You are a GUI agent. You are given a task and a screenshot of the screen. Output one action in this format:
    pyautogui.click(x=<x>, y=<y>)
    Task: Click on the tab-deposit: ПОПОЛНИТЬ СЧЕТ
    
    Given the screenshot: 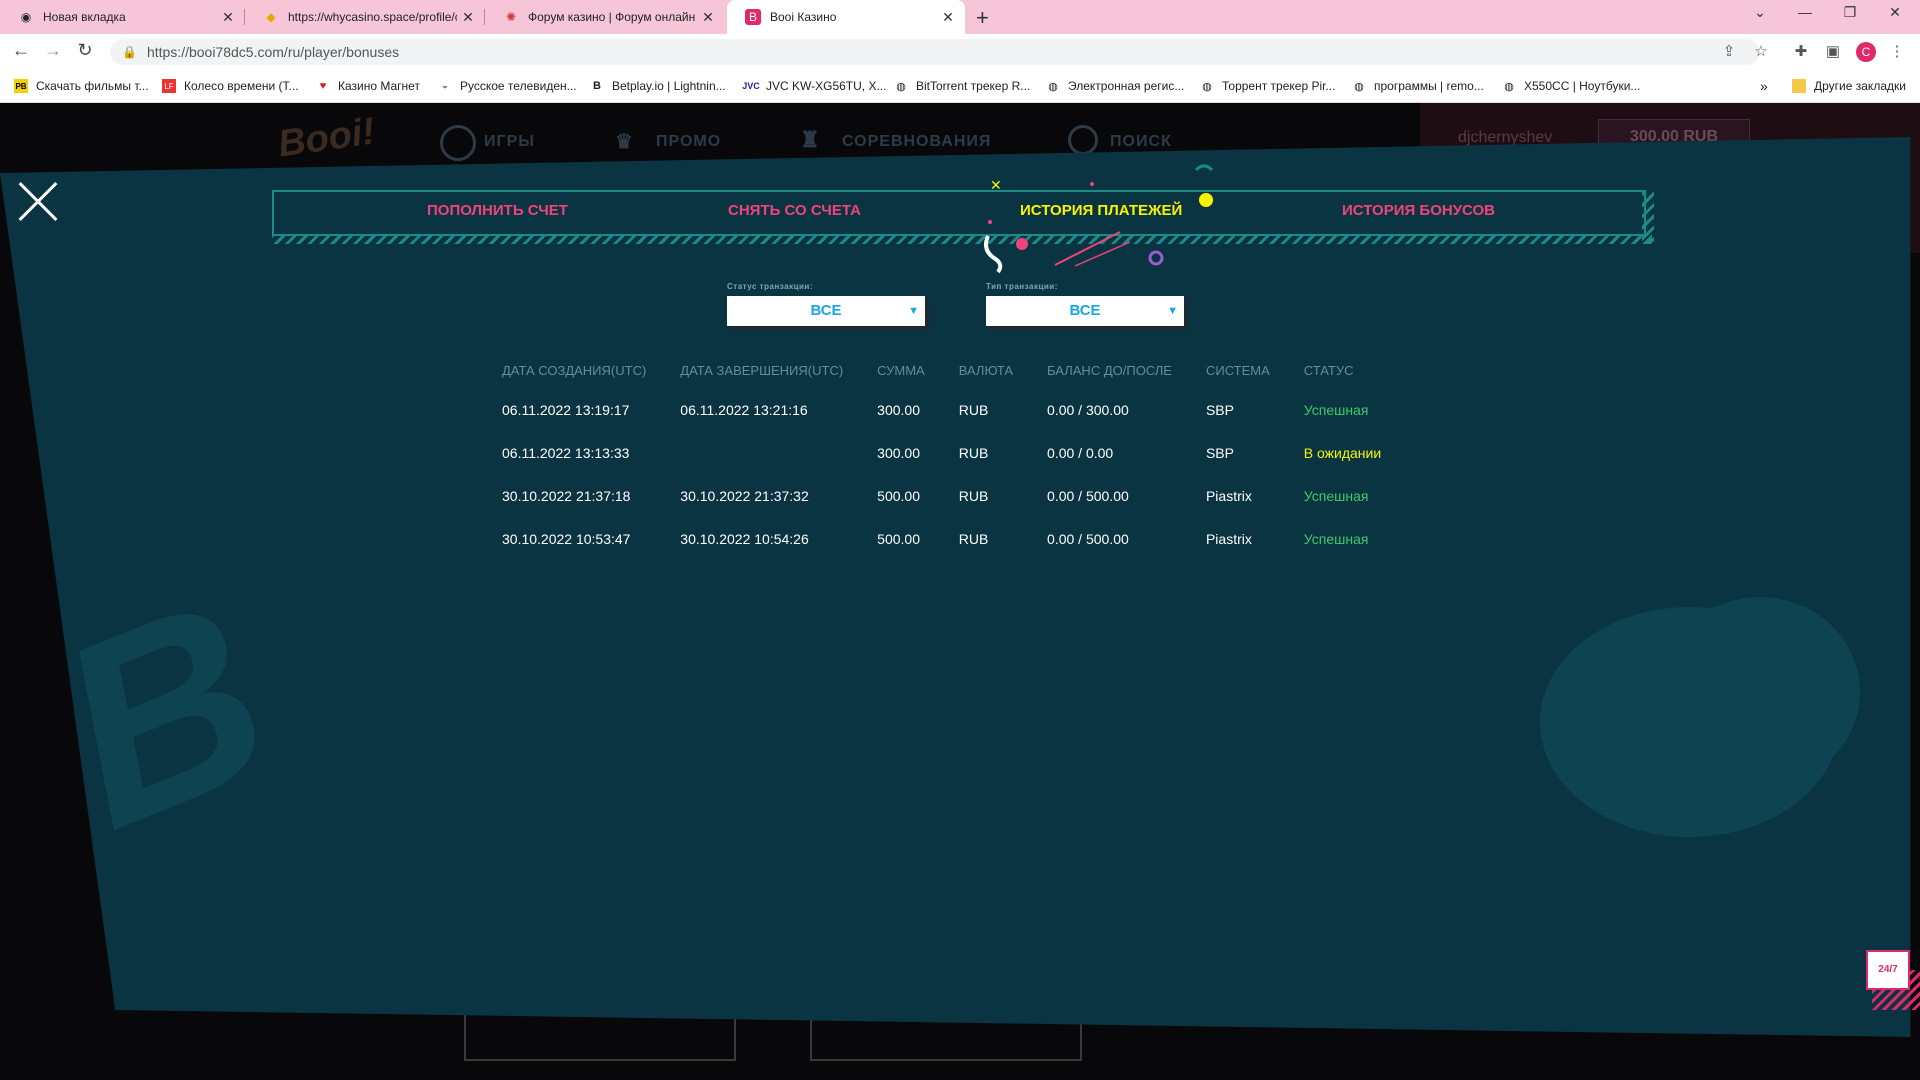 What is the action you would take?
    pyautogui.click(x=497, y=210)
    